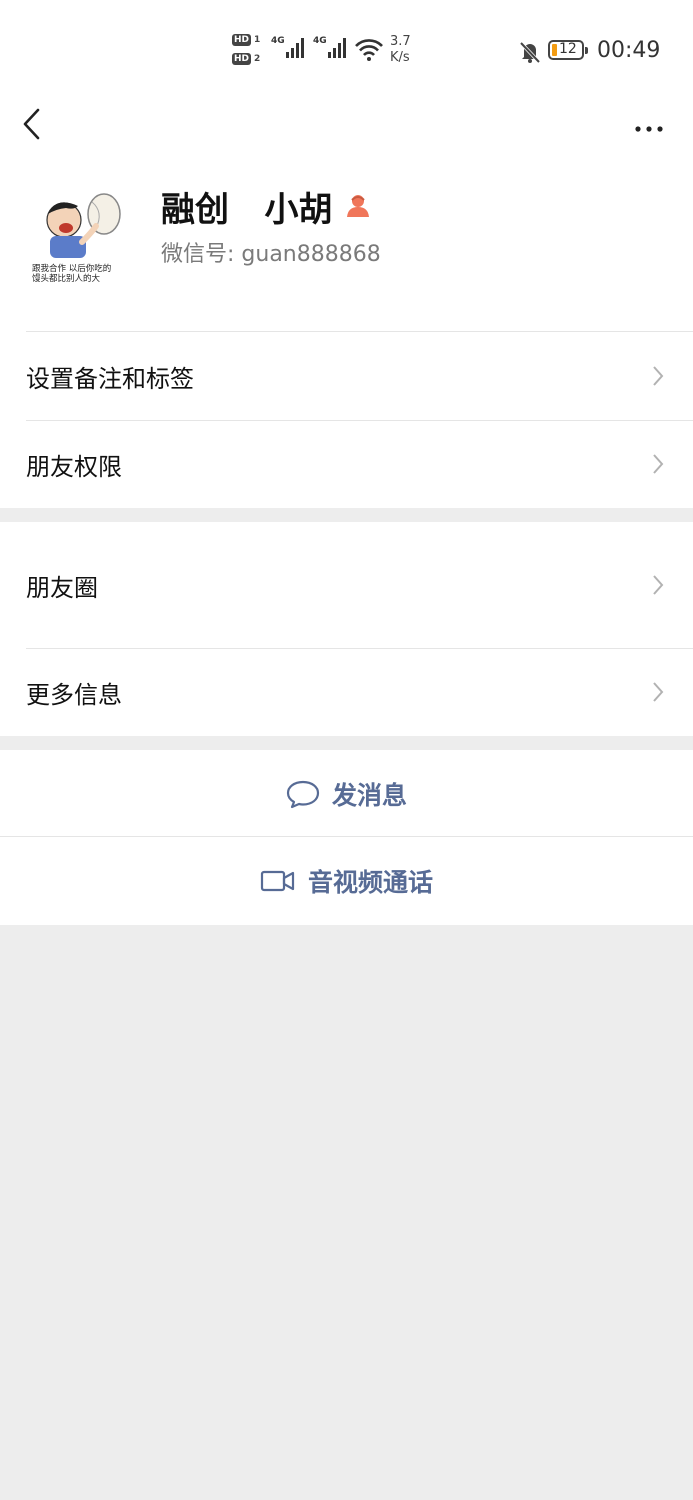  Describe the element at coordinates (33, 124) in the screenshot. I see `back-icon` at that location.